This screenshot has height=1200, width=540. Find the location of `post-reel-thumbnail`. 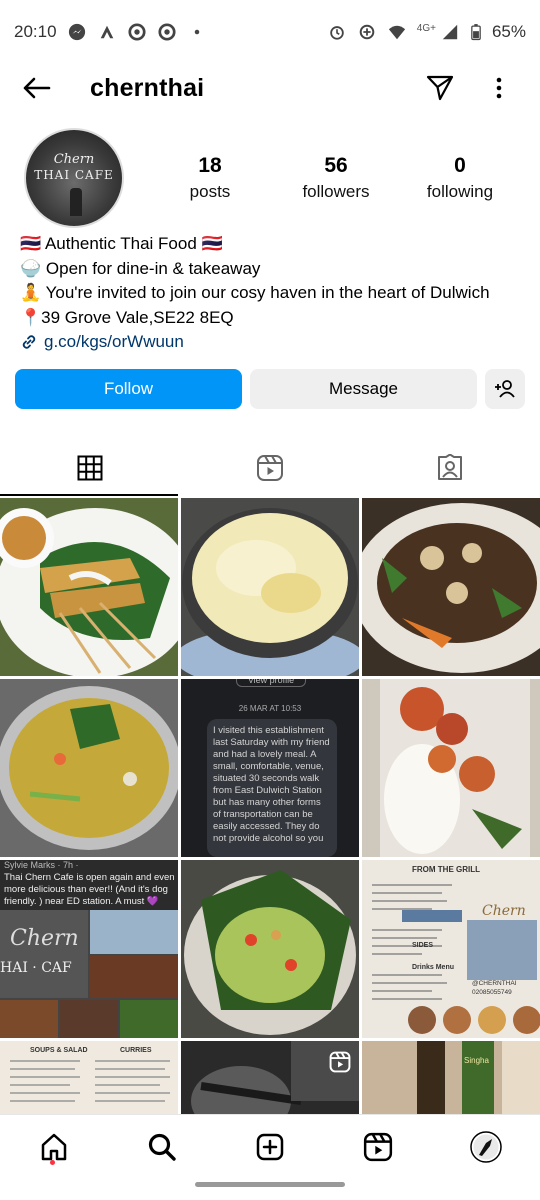

post-reel-thumbnail is located at coordinates (270, 1077).